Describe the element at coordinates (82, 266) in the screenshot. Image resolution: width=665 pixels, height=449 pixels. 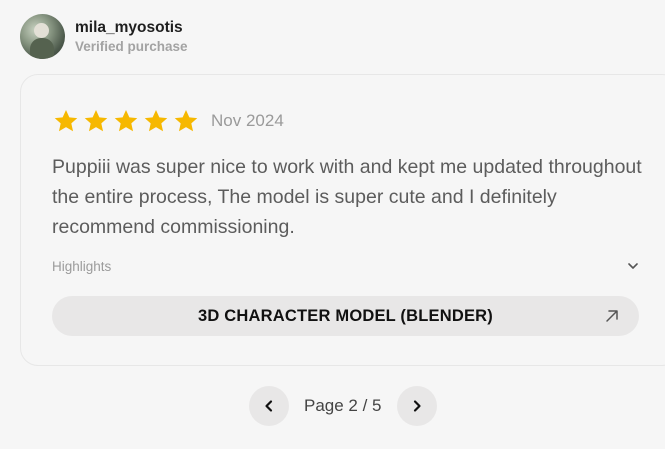
I see `highlights-label: Highlights` at that location.